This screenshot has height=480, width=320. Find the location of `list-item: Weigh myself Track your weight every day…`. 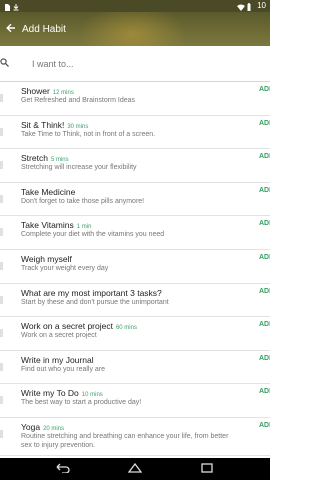

list-item: Weigh myself Track your weight every day… is located at coordinates (135, 267).